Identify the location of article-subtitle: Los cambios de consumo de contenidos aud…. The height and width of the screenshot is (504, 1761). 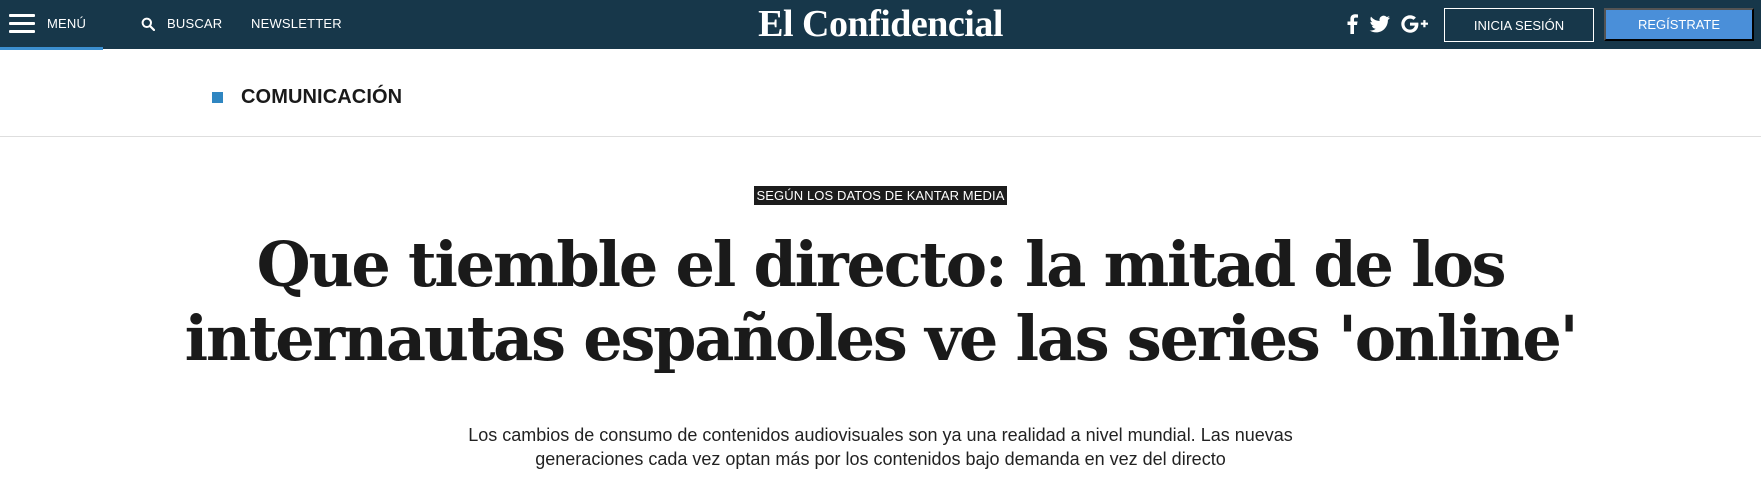
(880, 447).